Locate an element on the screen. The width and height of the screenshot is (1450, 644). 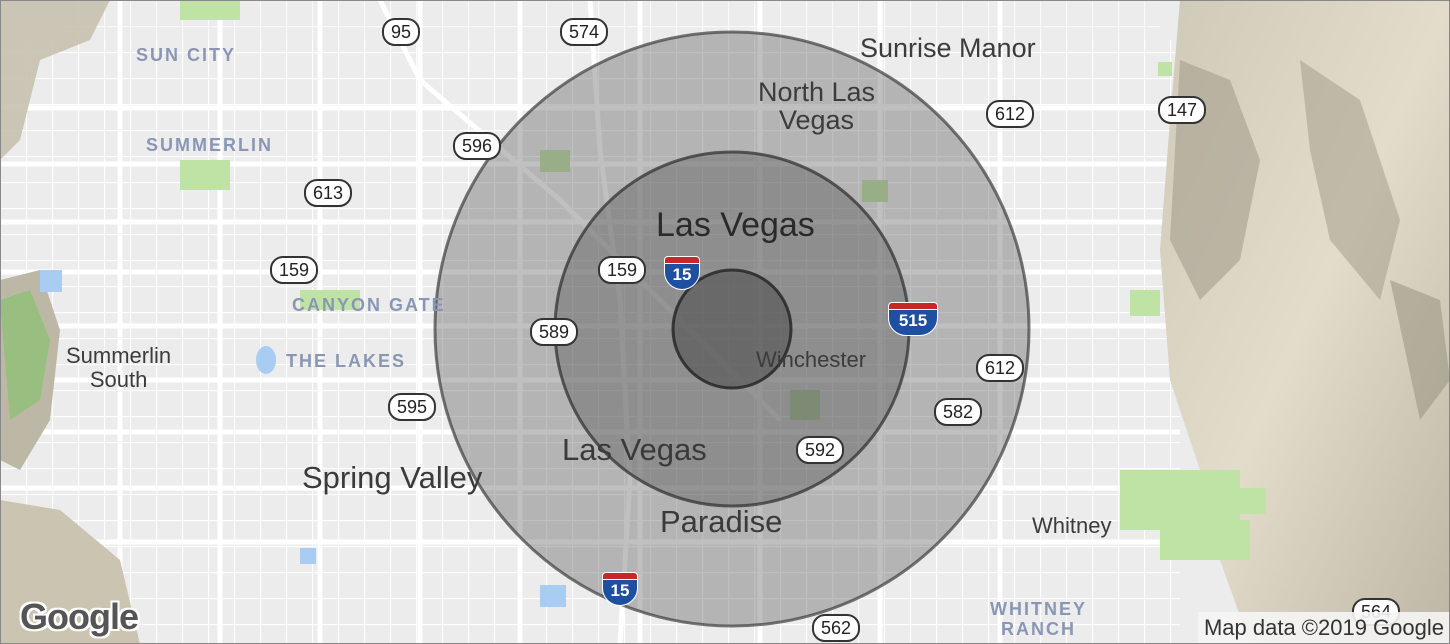
label-canyon-gate: CANYON GATE is located at coordinates (369, 305).